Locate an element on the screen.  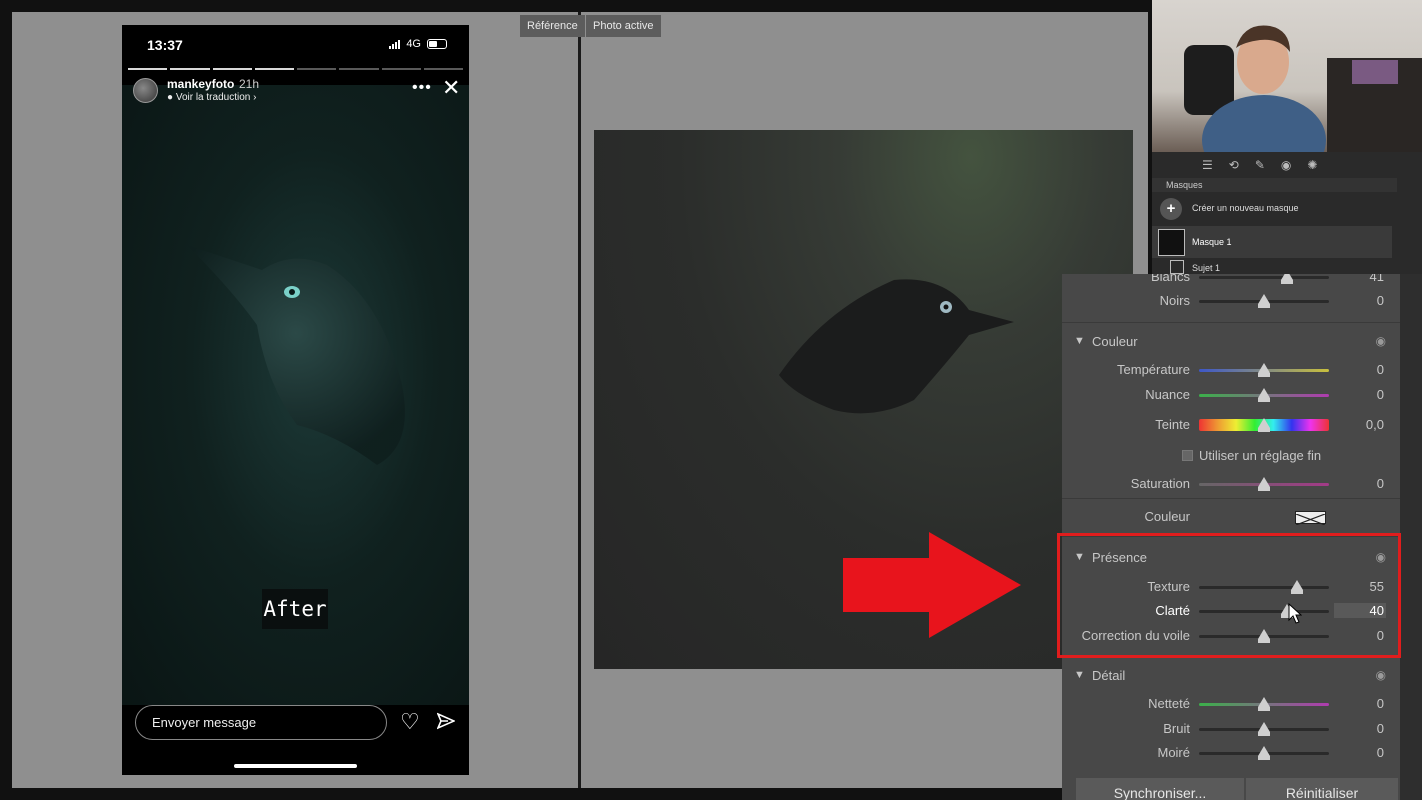
fine-adjust-label: Utiliser un réglage fin is located at coordinates (1260, 455).